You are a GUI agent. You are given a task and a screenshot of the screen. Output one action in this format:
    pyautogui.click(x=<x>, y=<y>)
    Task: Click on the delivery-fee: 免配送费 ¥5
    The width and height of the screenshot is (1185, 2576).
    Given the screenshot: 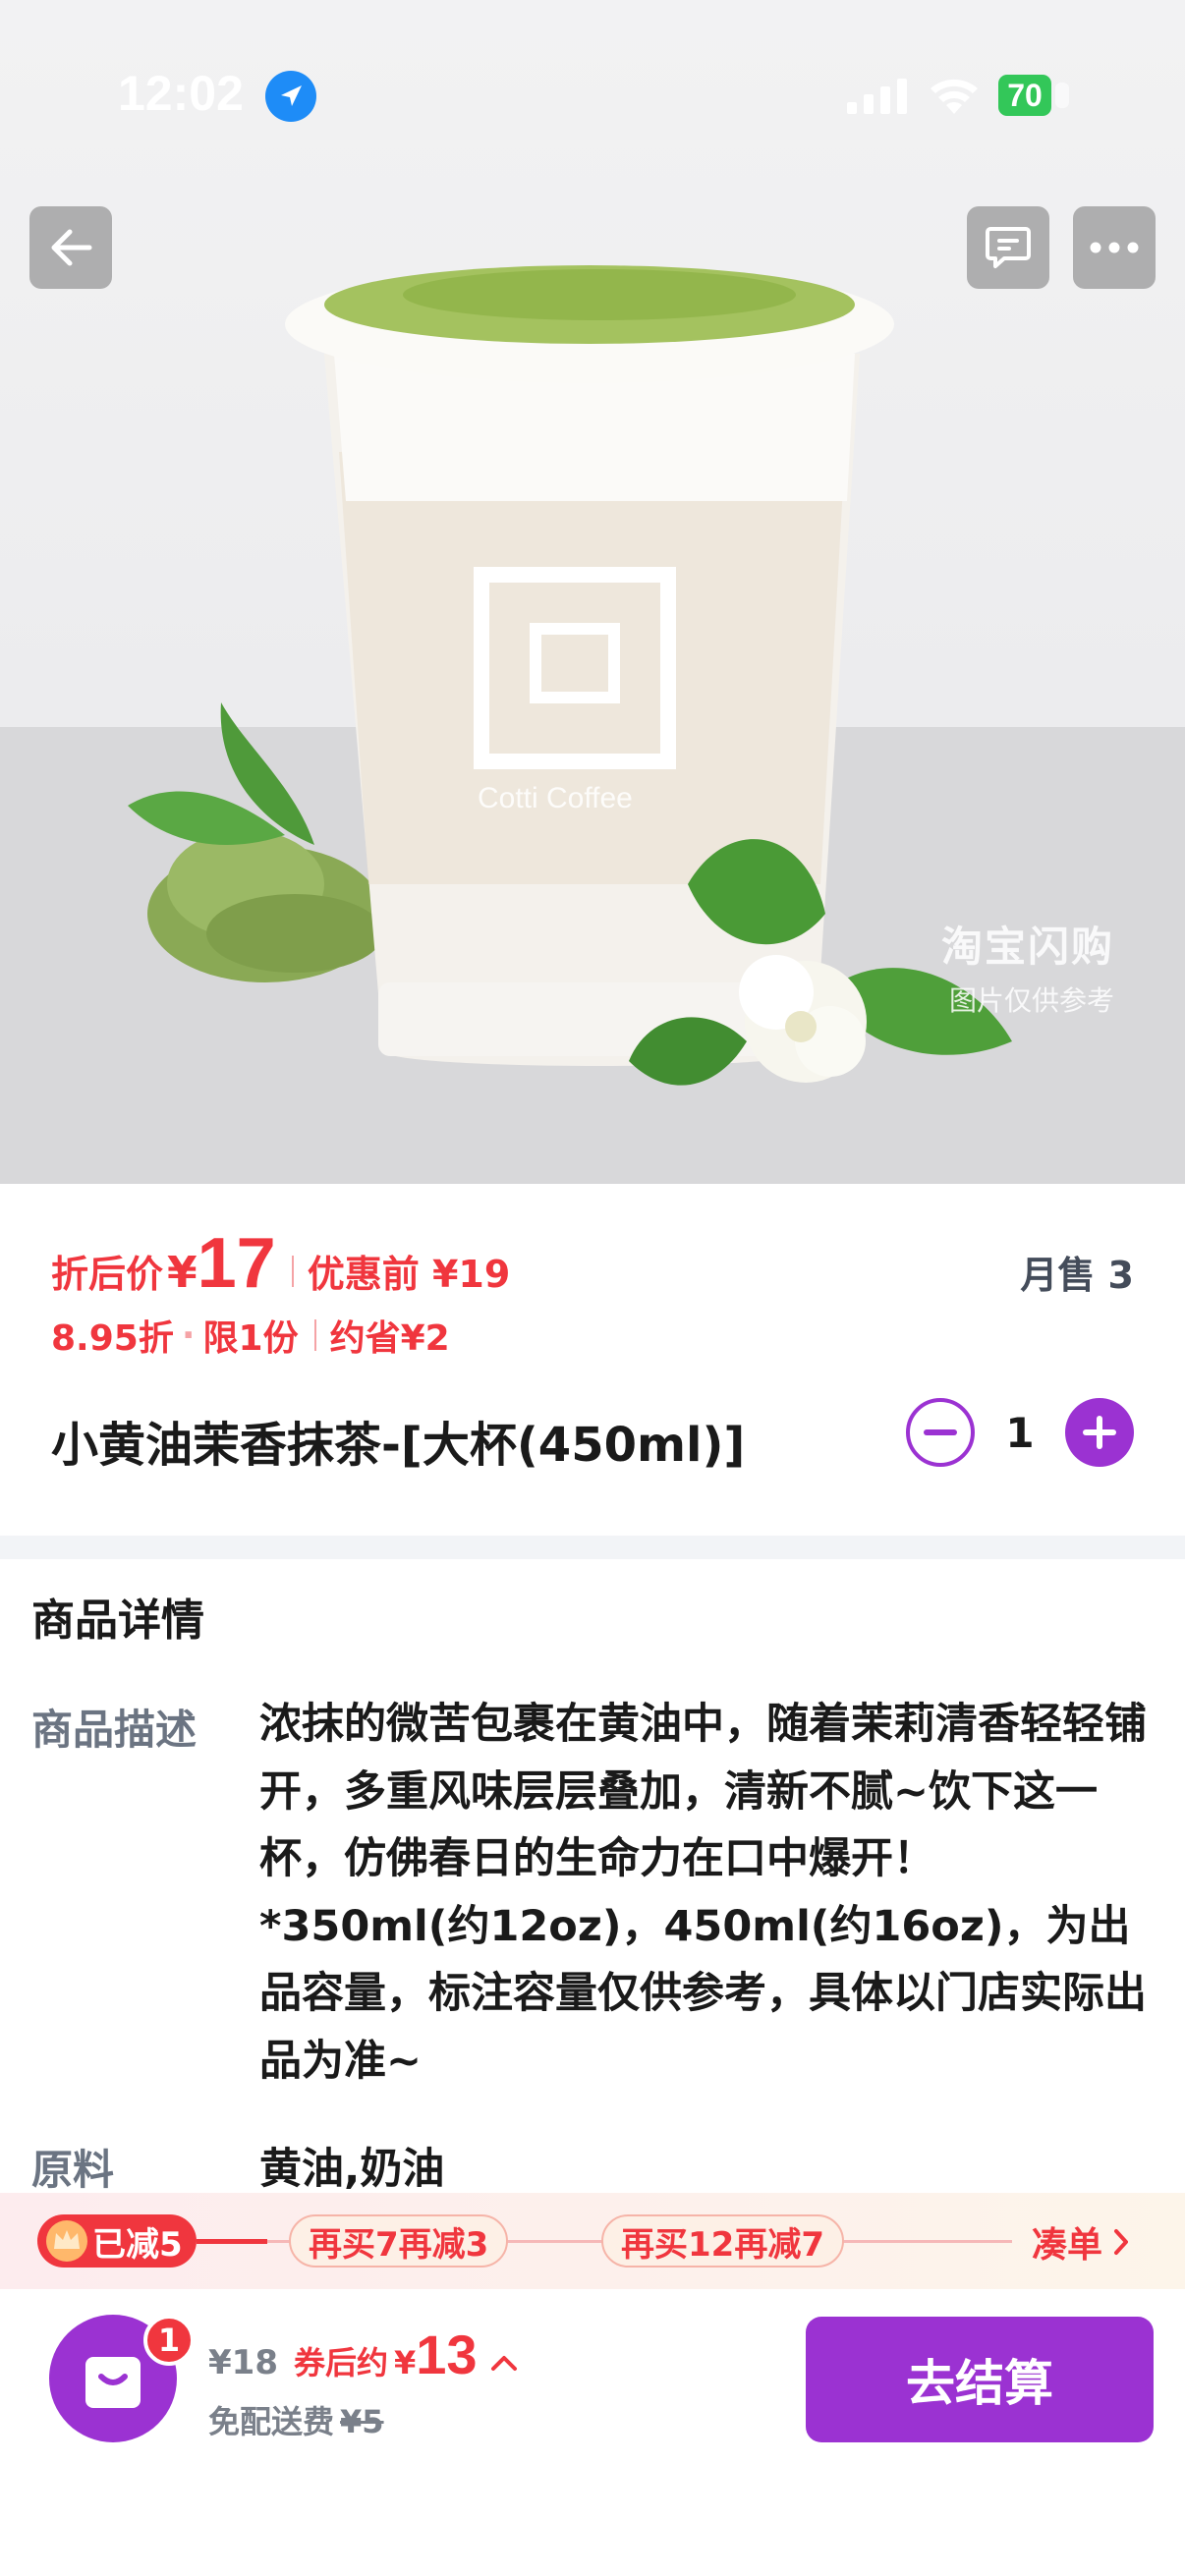 What is the action you would take?
    pyautogui.click(x=296, y=2419)
    